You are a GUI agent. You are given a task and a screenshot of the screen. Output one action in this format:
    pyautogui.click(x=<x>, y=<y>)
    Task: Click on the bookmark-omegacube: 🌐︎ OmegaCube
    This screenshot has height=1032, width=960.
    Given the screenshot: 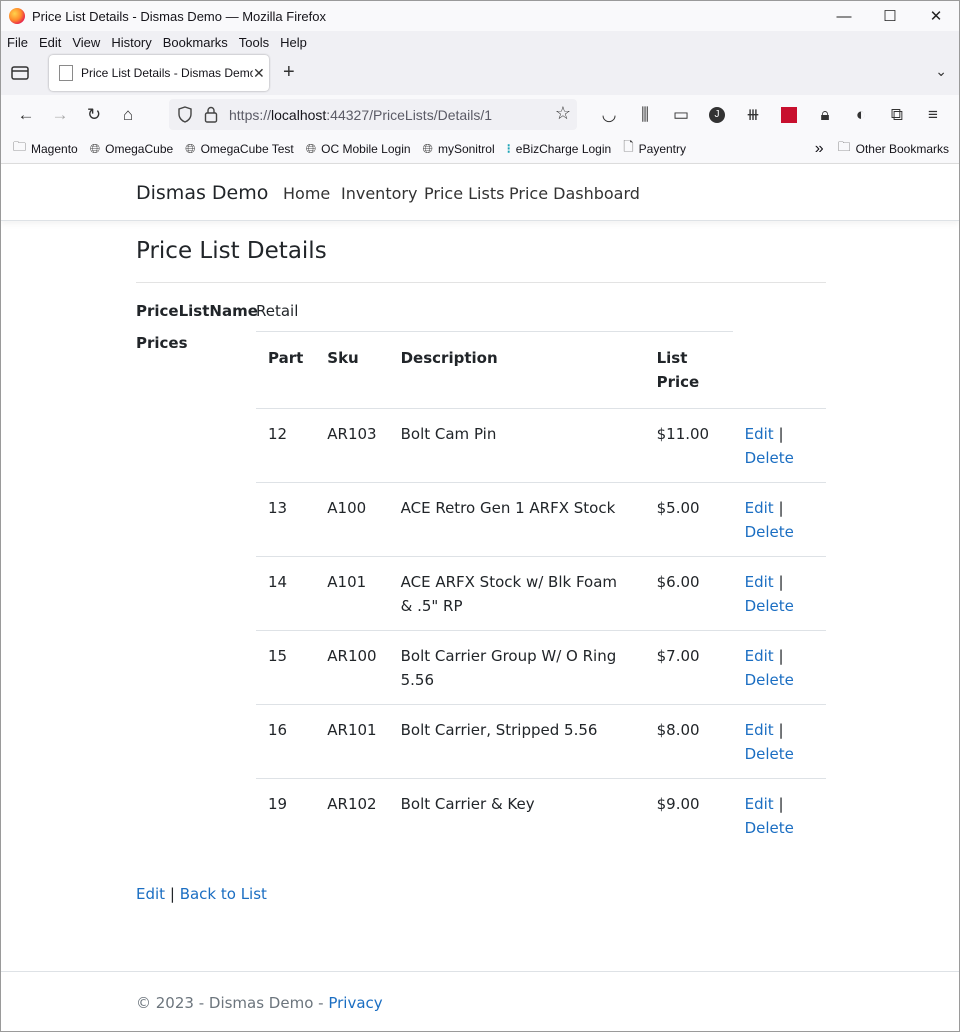 What is the action you would take?
    pyautogui.click(x=131, y=149)
    